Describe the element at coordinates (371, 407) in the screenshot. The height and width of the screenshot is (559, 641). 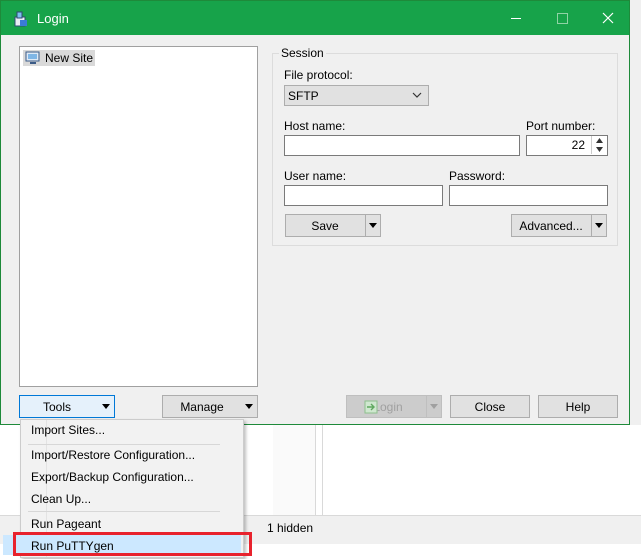
I see `login-icon` at that location.